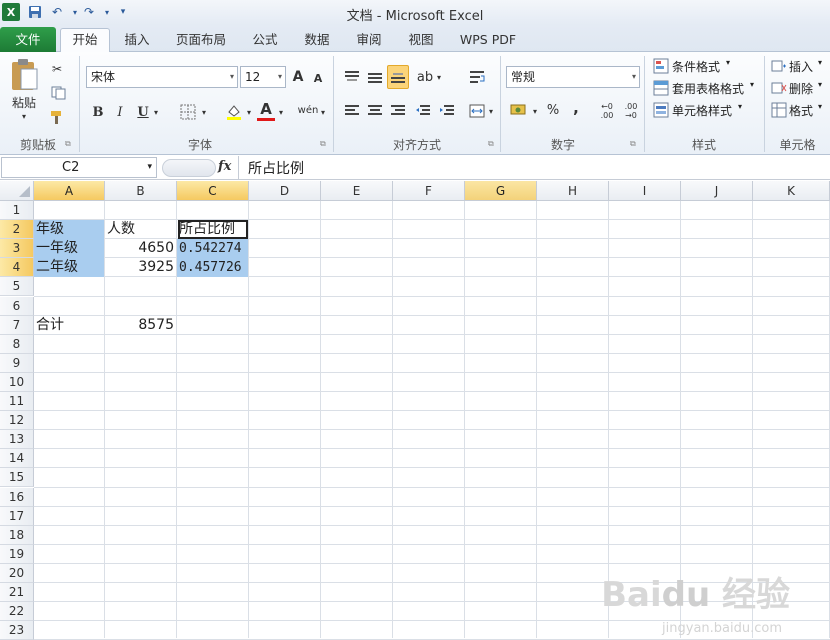  What do you see at coordinates (439, 77) in the screenshot?
I see `orientation-dropdown-icon: ▾` at bounding box center [439, 77].